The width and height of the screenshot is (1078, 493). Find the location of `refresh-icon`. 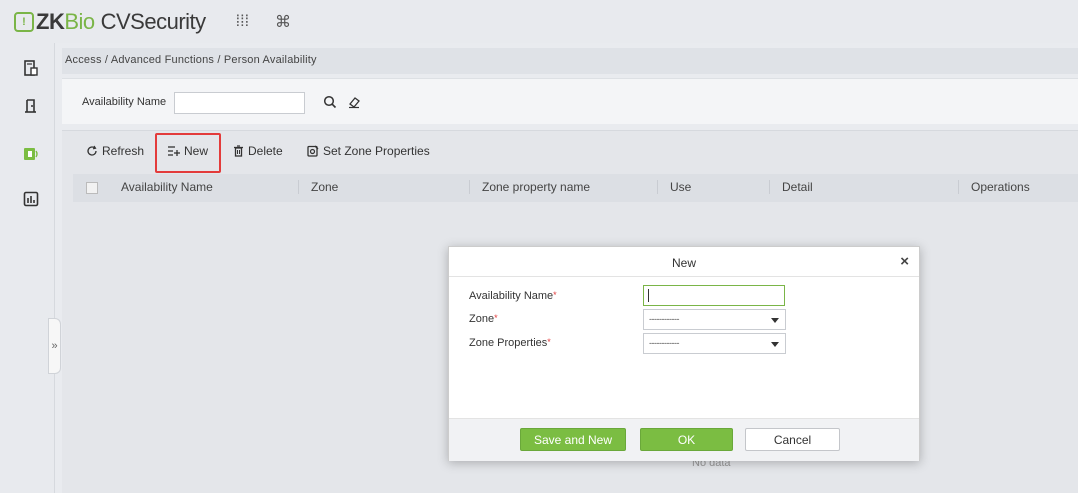

refresh-icon is located at coordinates (92, 150).